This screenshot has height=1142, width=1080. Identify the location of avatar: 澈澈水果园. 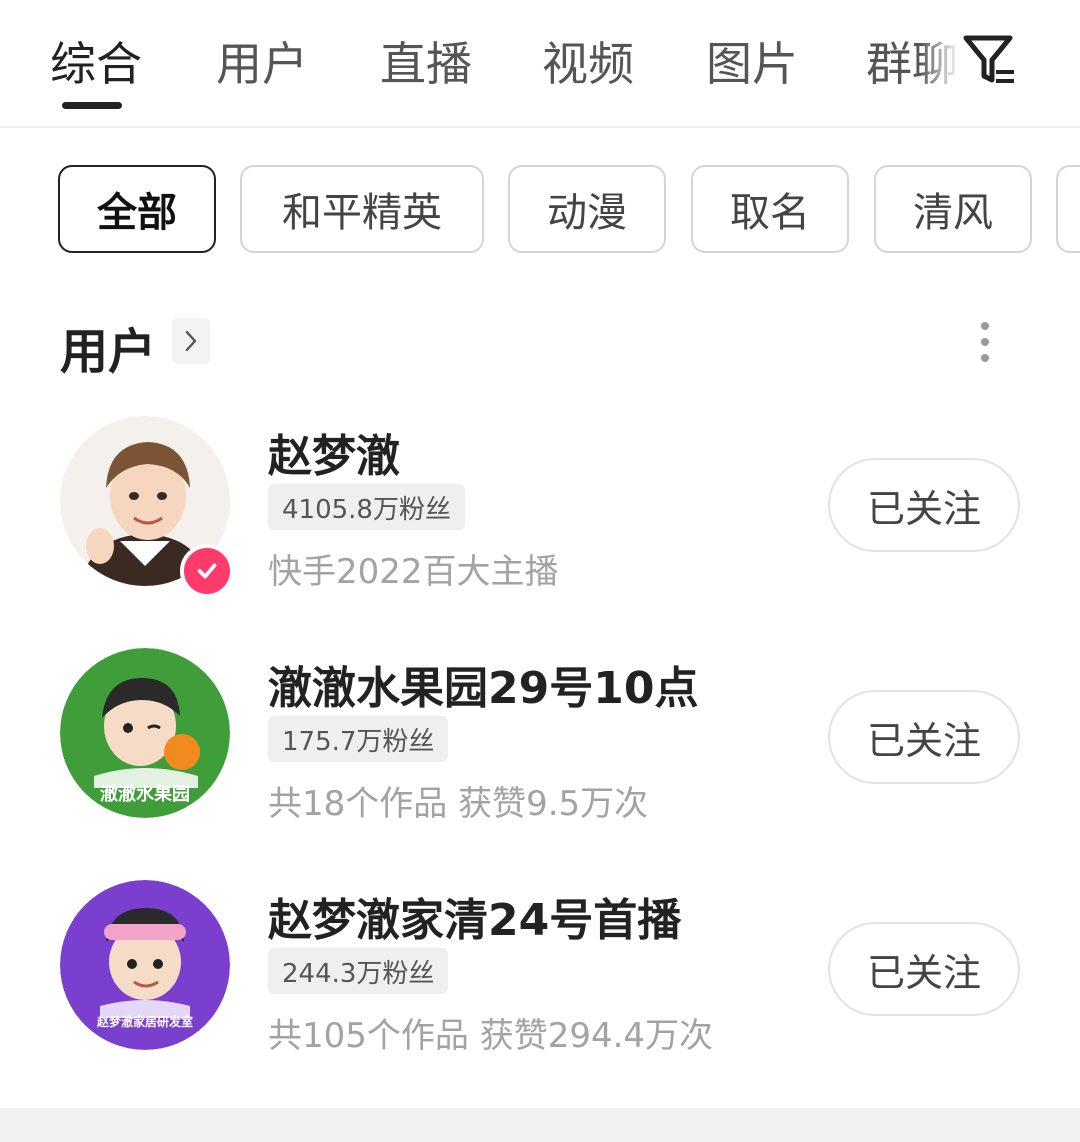
(145, 733).